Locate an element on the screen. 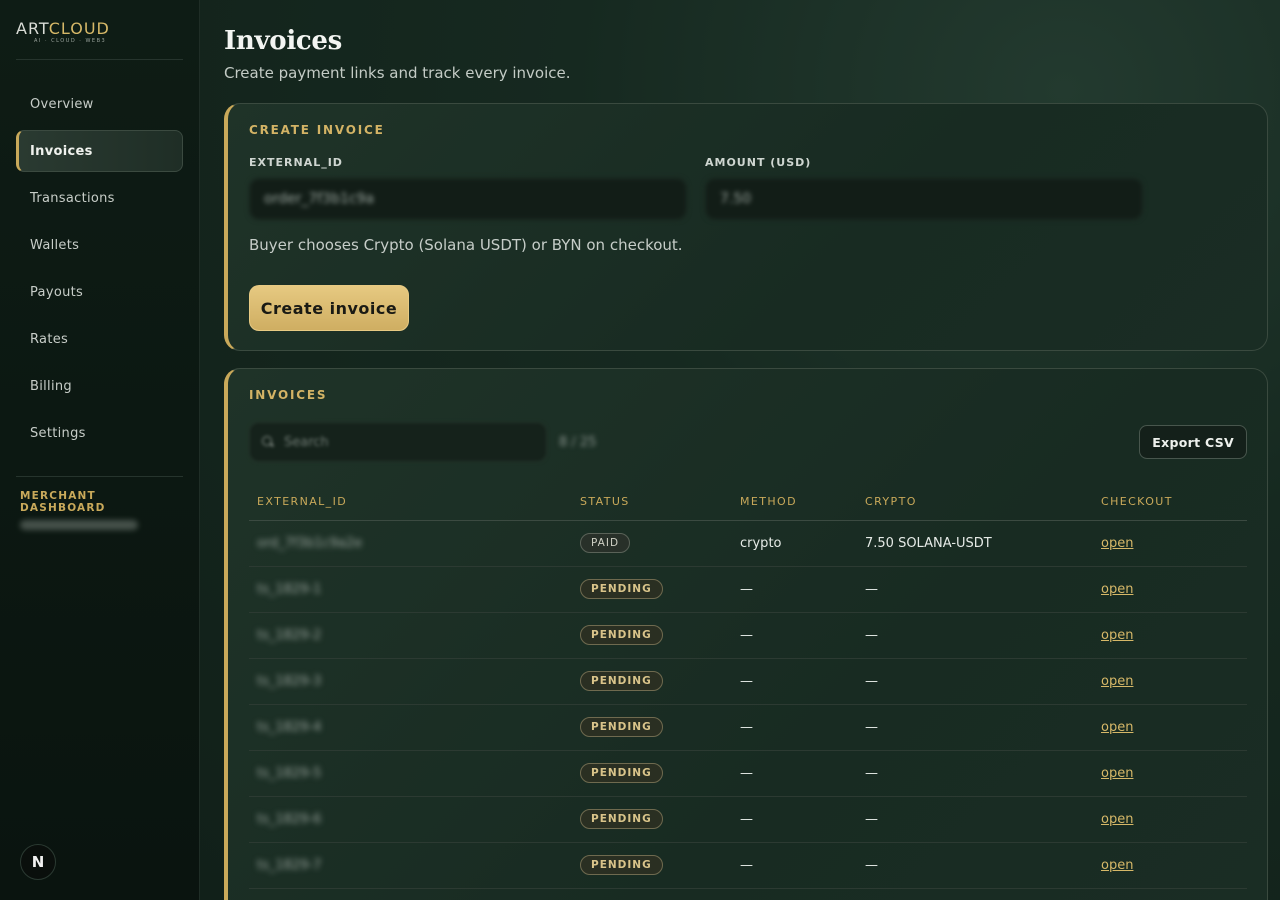 Image resolution: width=1280 pixels, height=900 pixels. external-id-input: order_7f3b1c9a is located at coordinates (468, 199).